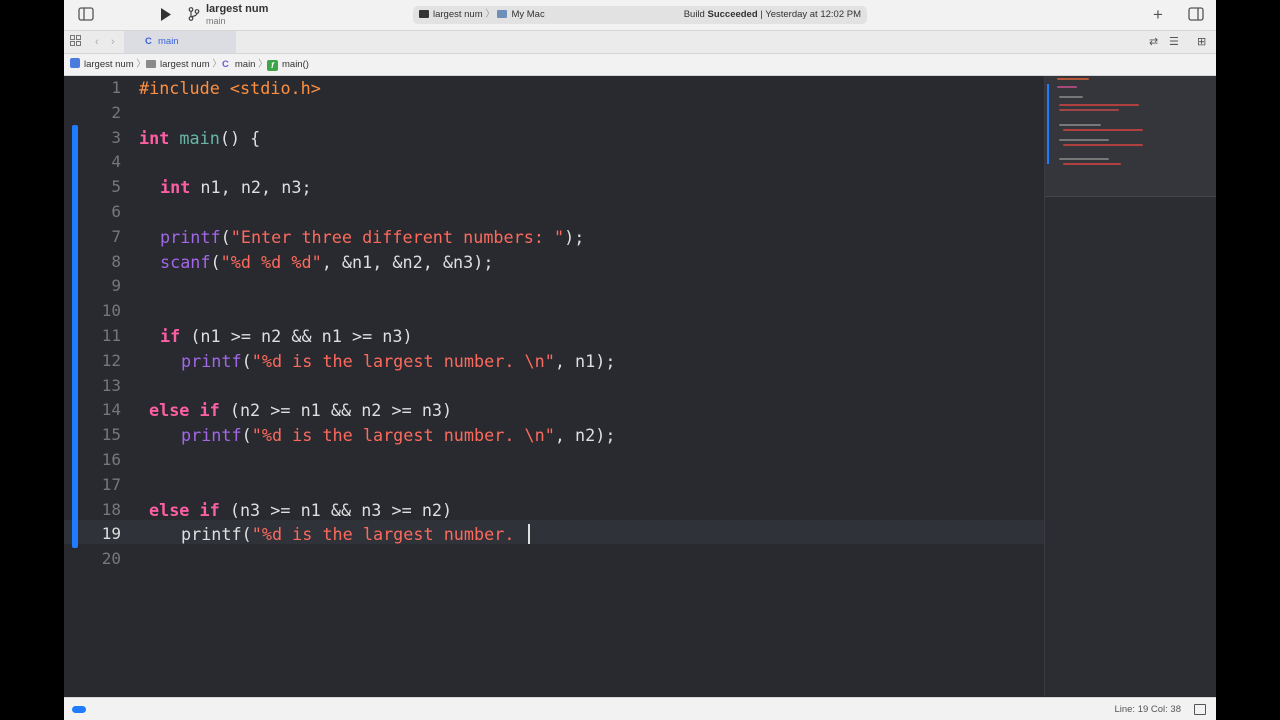  What do you see at coordinates (75, 42) in the screenshot?
I see `grid-icon` at bounding box center [75, 42].